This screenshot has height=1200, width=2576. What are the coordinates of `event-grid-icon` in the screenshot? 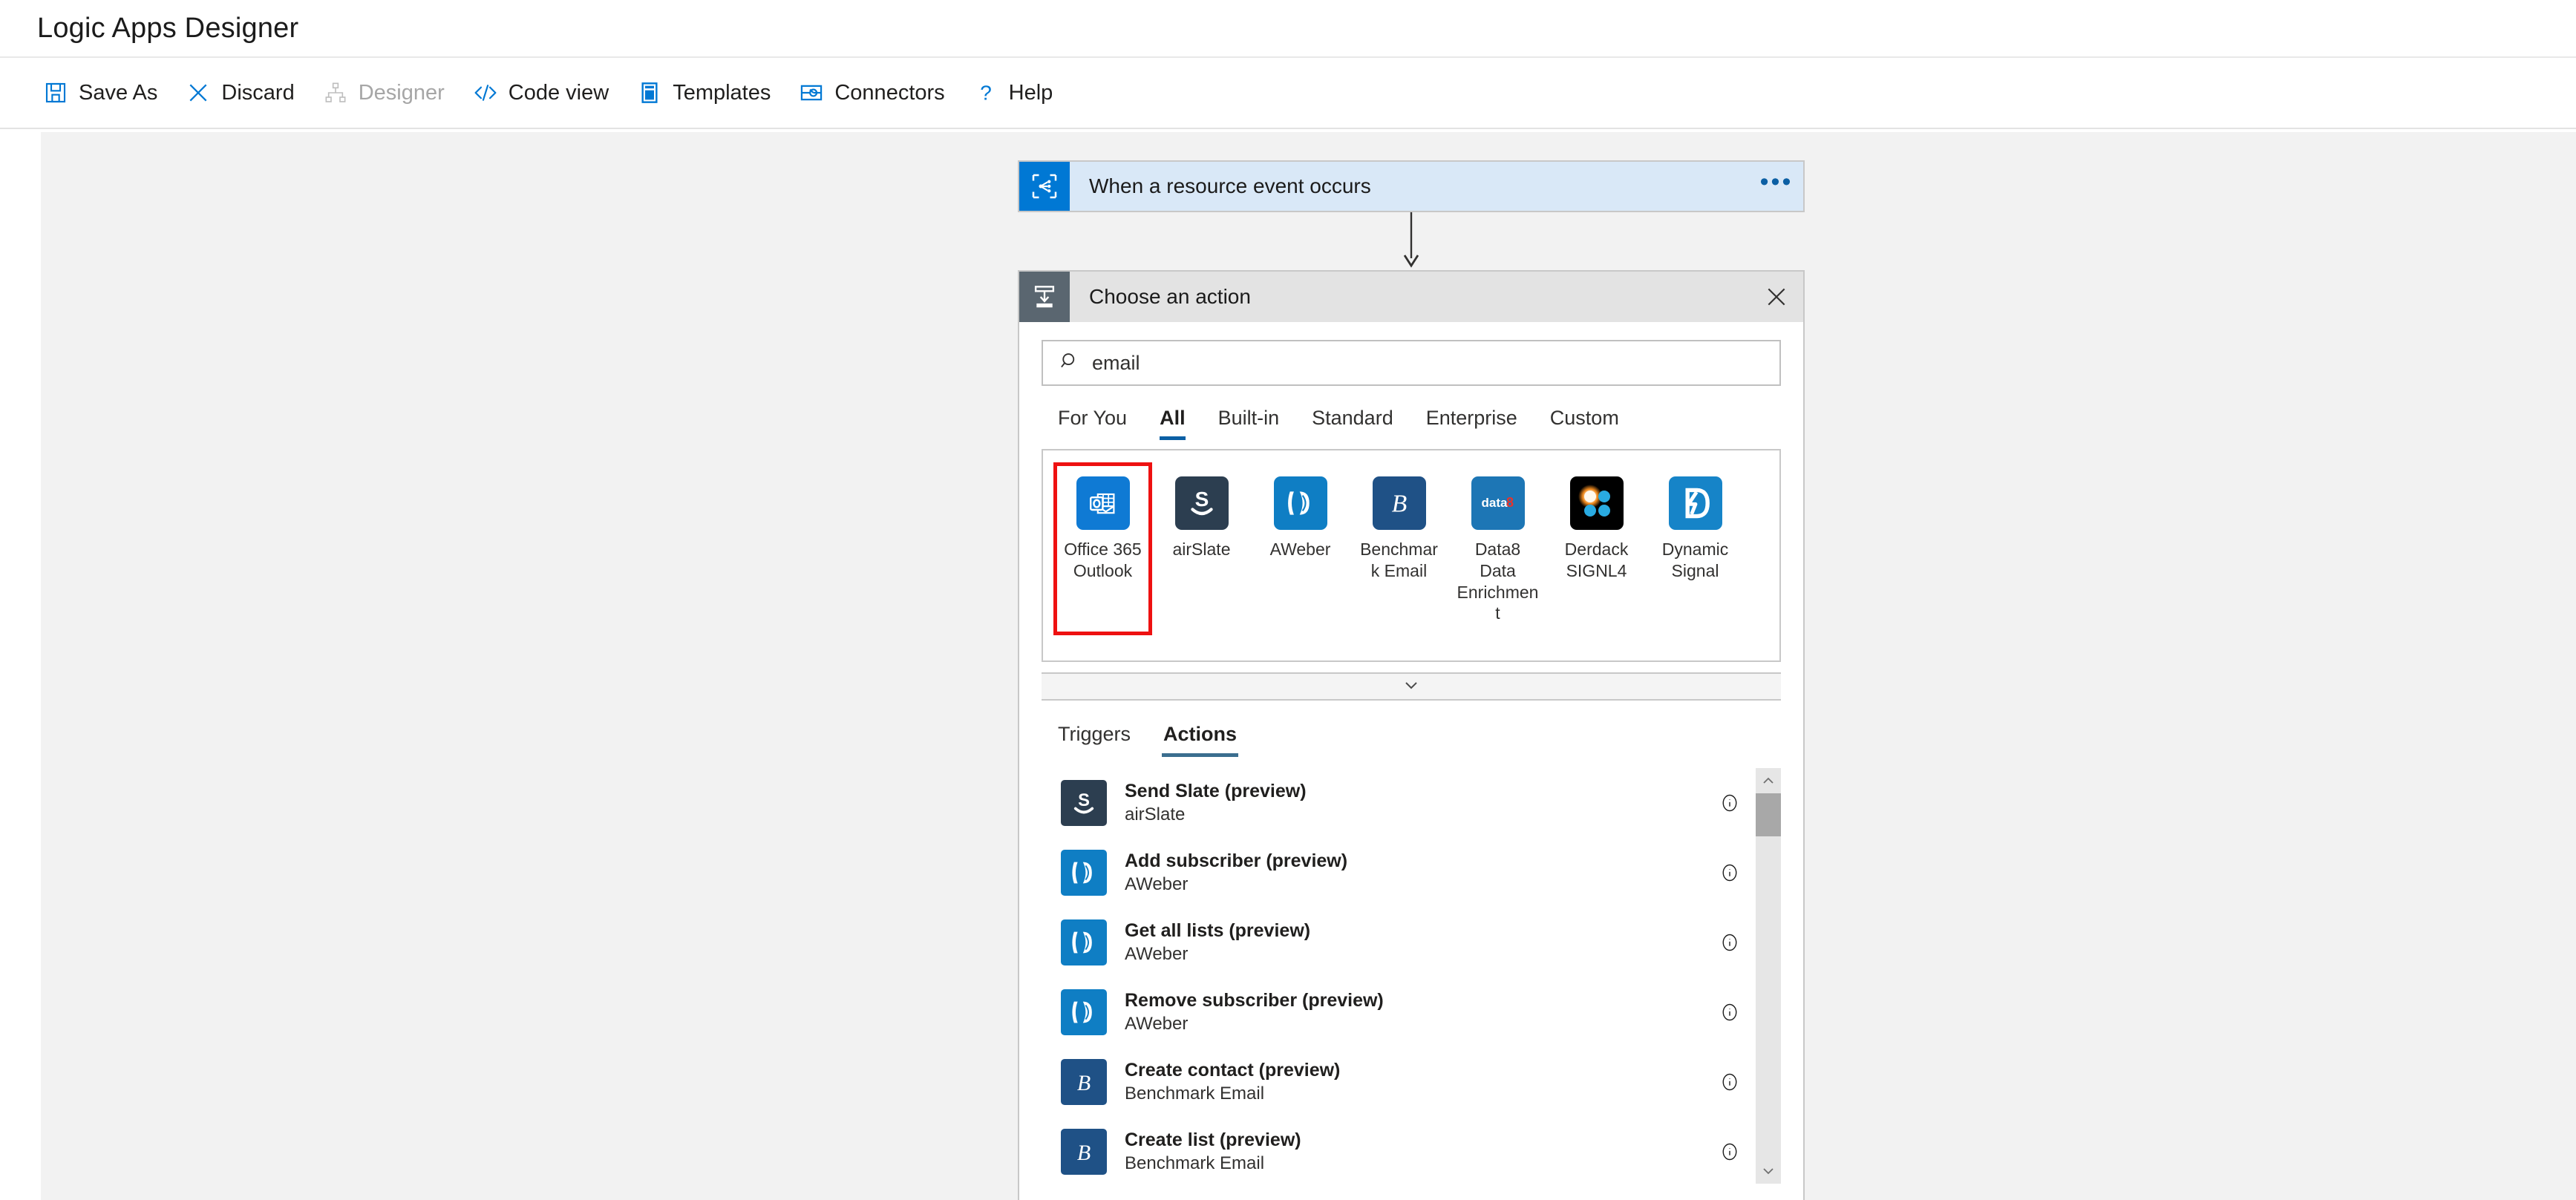 It's located at (1044, 186).